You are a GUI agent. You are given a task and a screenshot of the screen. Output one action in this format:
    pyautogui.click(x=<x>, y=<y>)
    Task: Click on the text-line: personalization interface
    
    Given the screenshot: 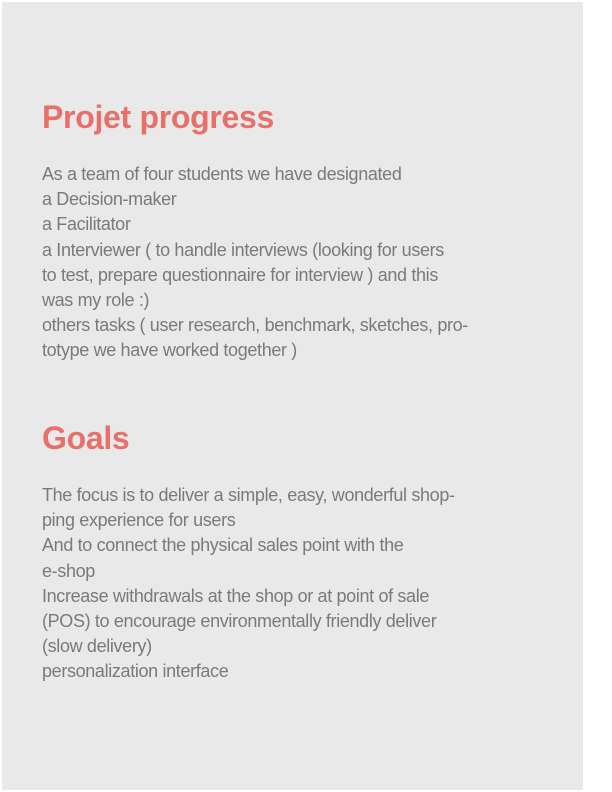 What is the action you would take?
    pyautogui.click(x=135, y=671)
    